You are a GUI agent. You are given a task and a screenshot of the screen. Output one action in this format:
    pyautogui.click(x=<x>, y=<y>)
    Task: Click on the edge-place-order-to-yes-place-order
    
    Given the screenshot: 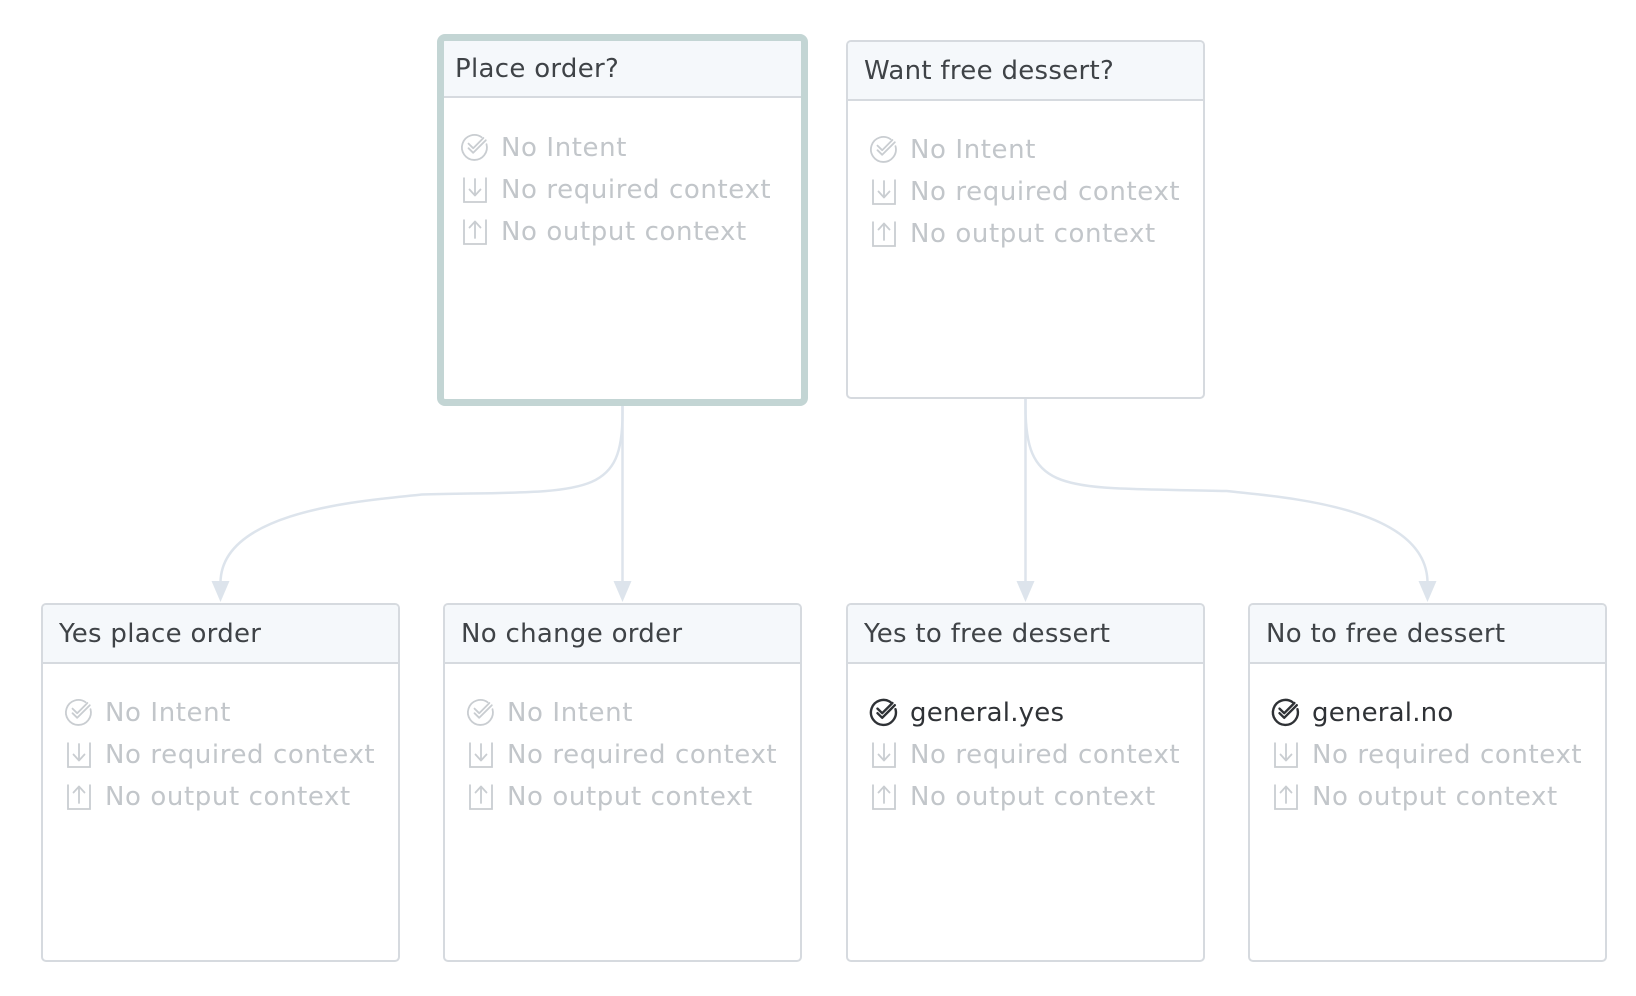 What is the action you would take?
    pyautogui.click(x=421, y=496)
    